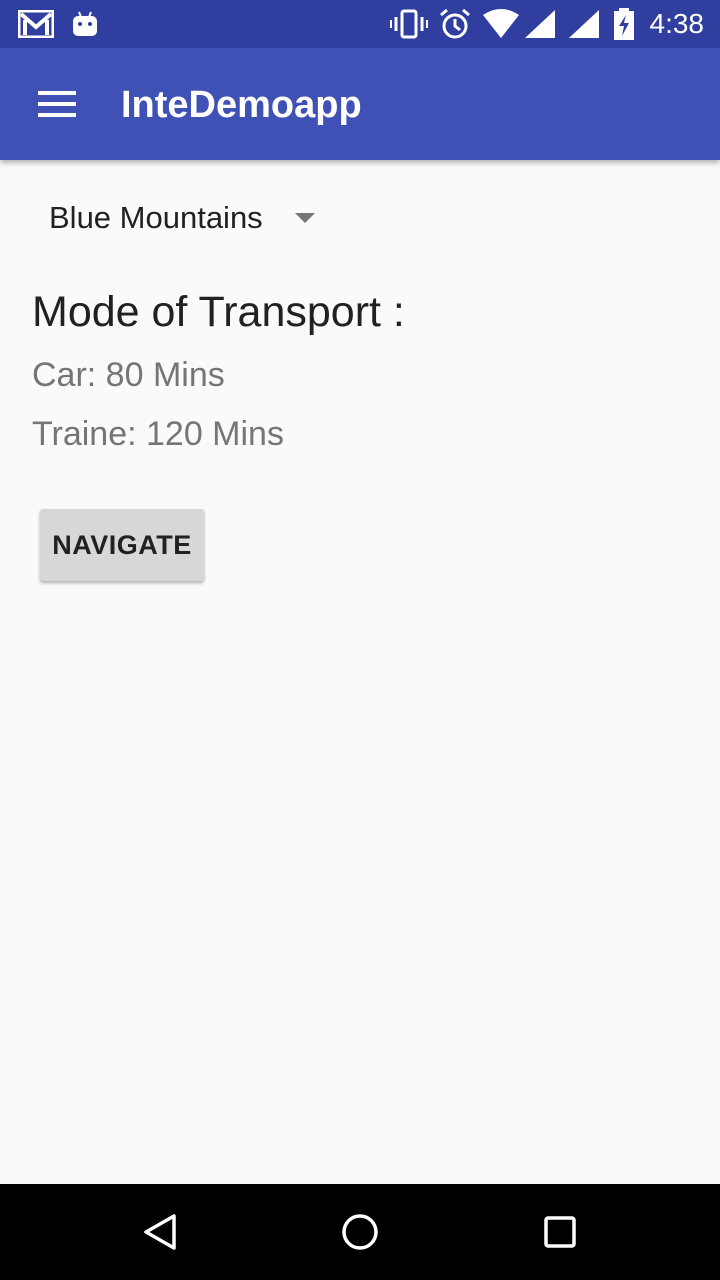 Image resolution: width=720 pixels, height=1280 pixels. I want to click on app-bar: InteDemoapp, so click(360, 104).